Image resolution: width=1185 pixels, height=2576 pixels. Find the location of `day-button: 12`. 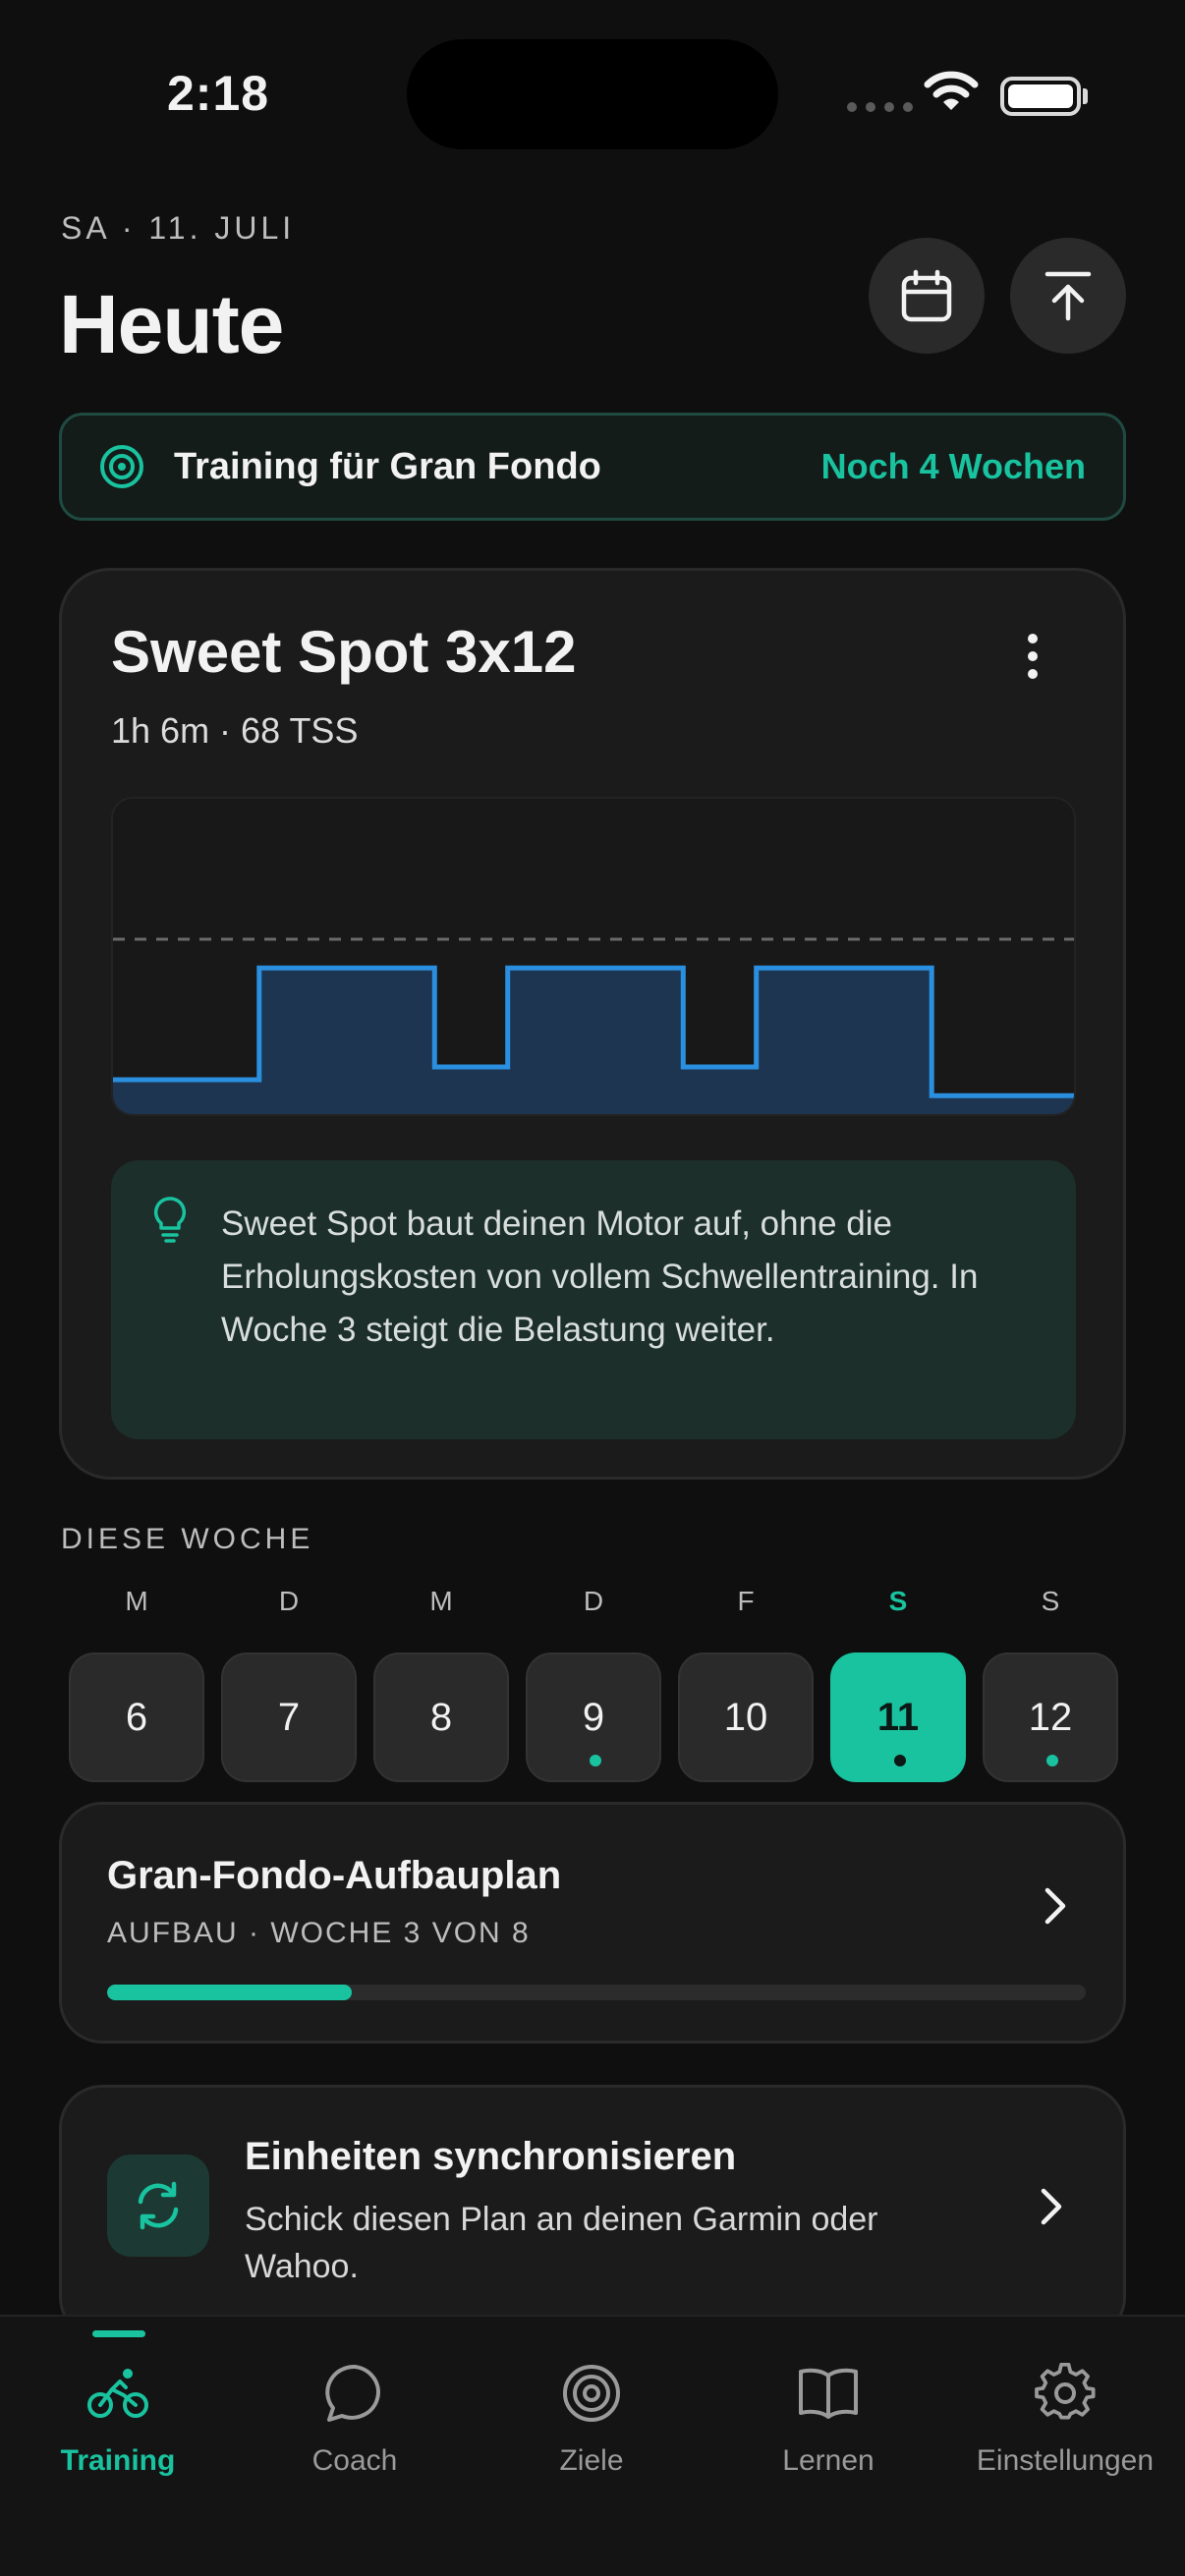

day-button: 12 is located at coordinates (1050, 1717).